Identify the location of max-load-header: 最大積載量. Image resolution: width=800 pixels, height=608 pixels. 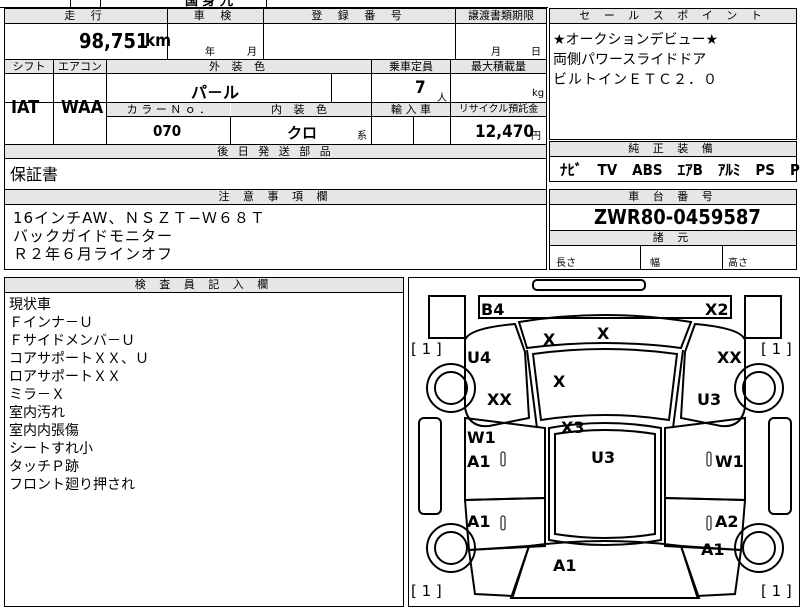
(498, 66).